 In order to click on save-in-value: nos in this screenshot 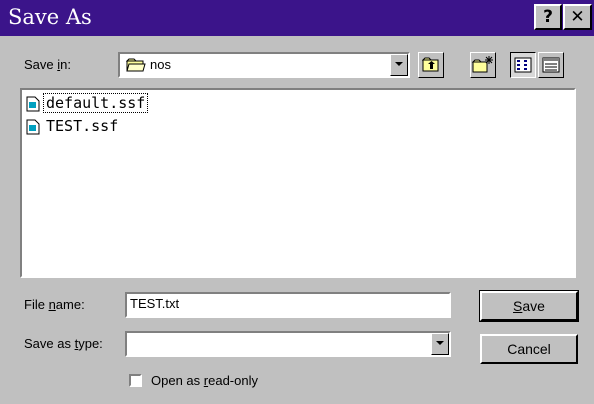, I will do `click(160, 64)`.